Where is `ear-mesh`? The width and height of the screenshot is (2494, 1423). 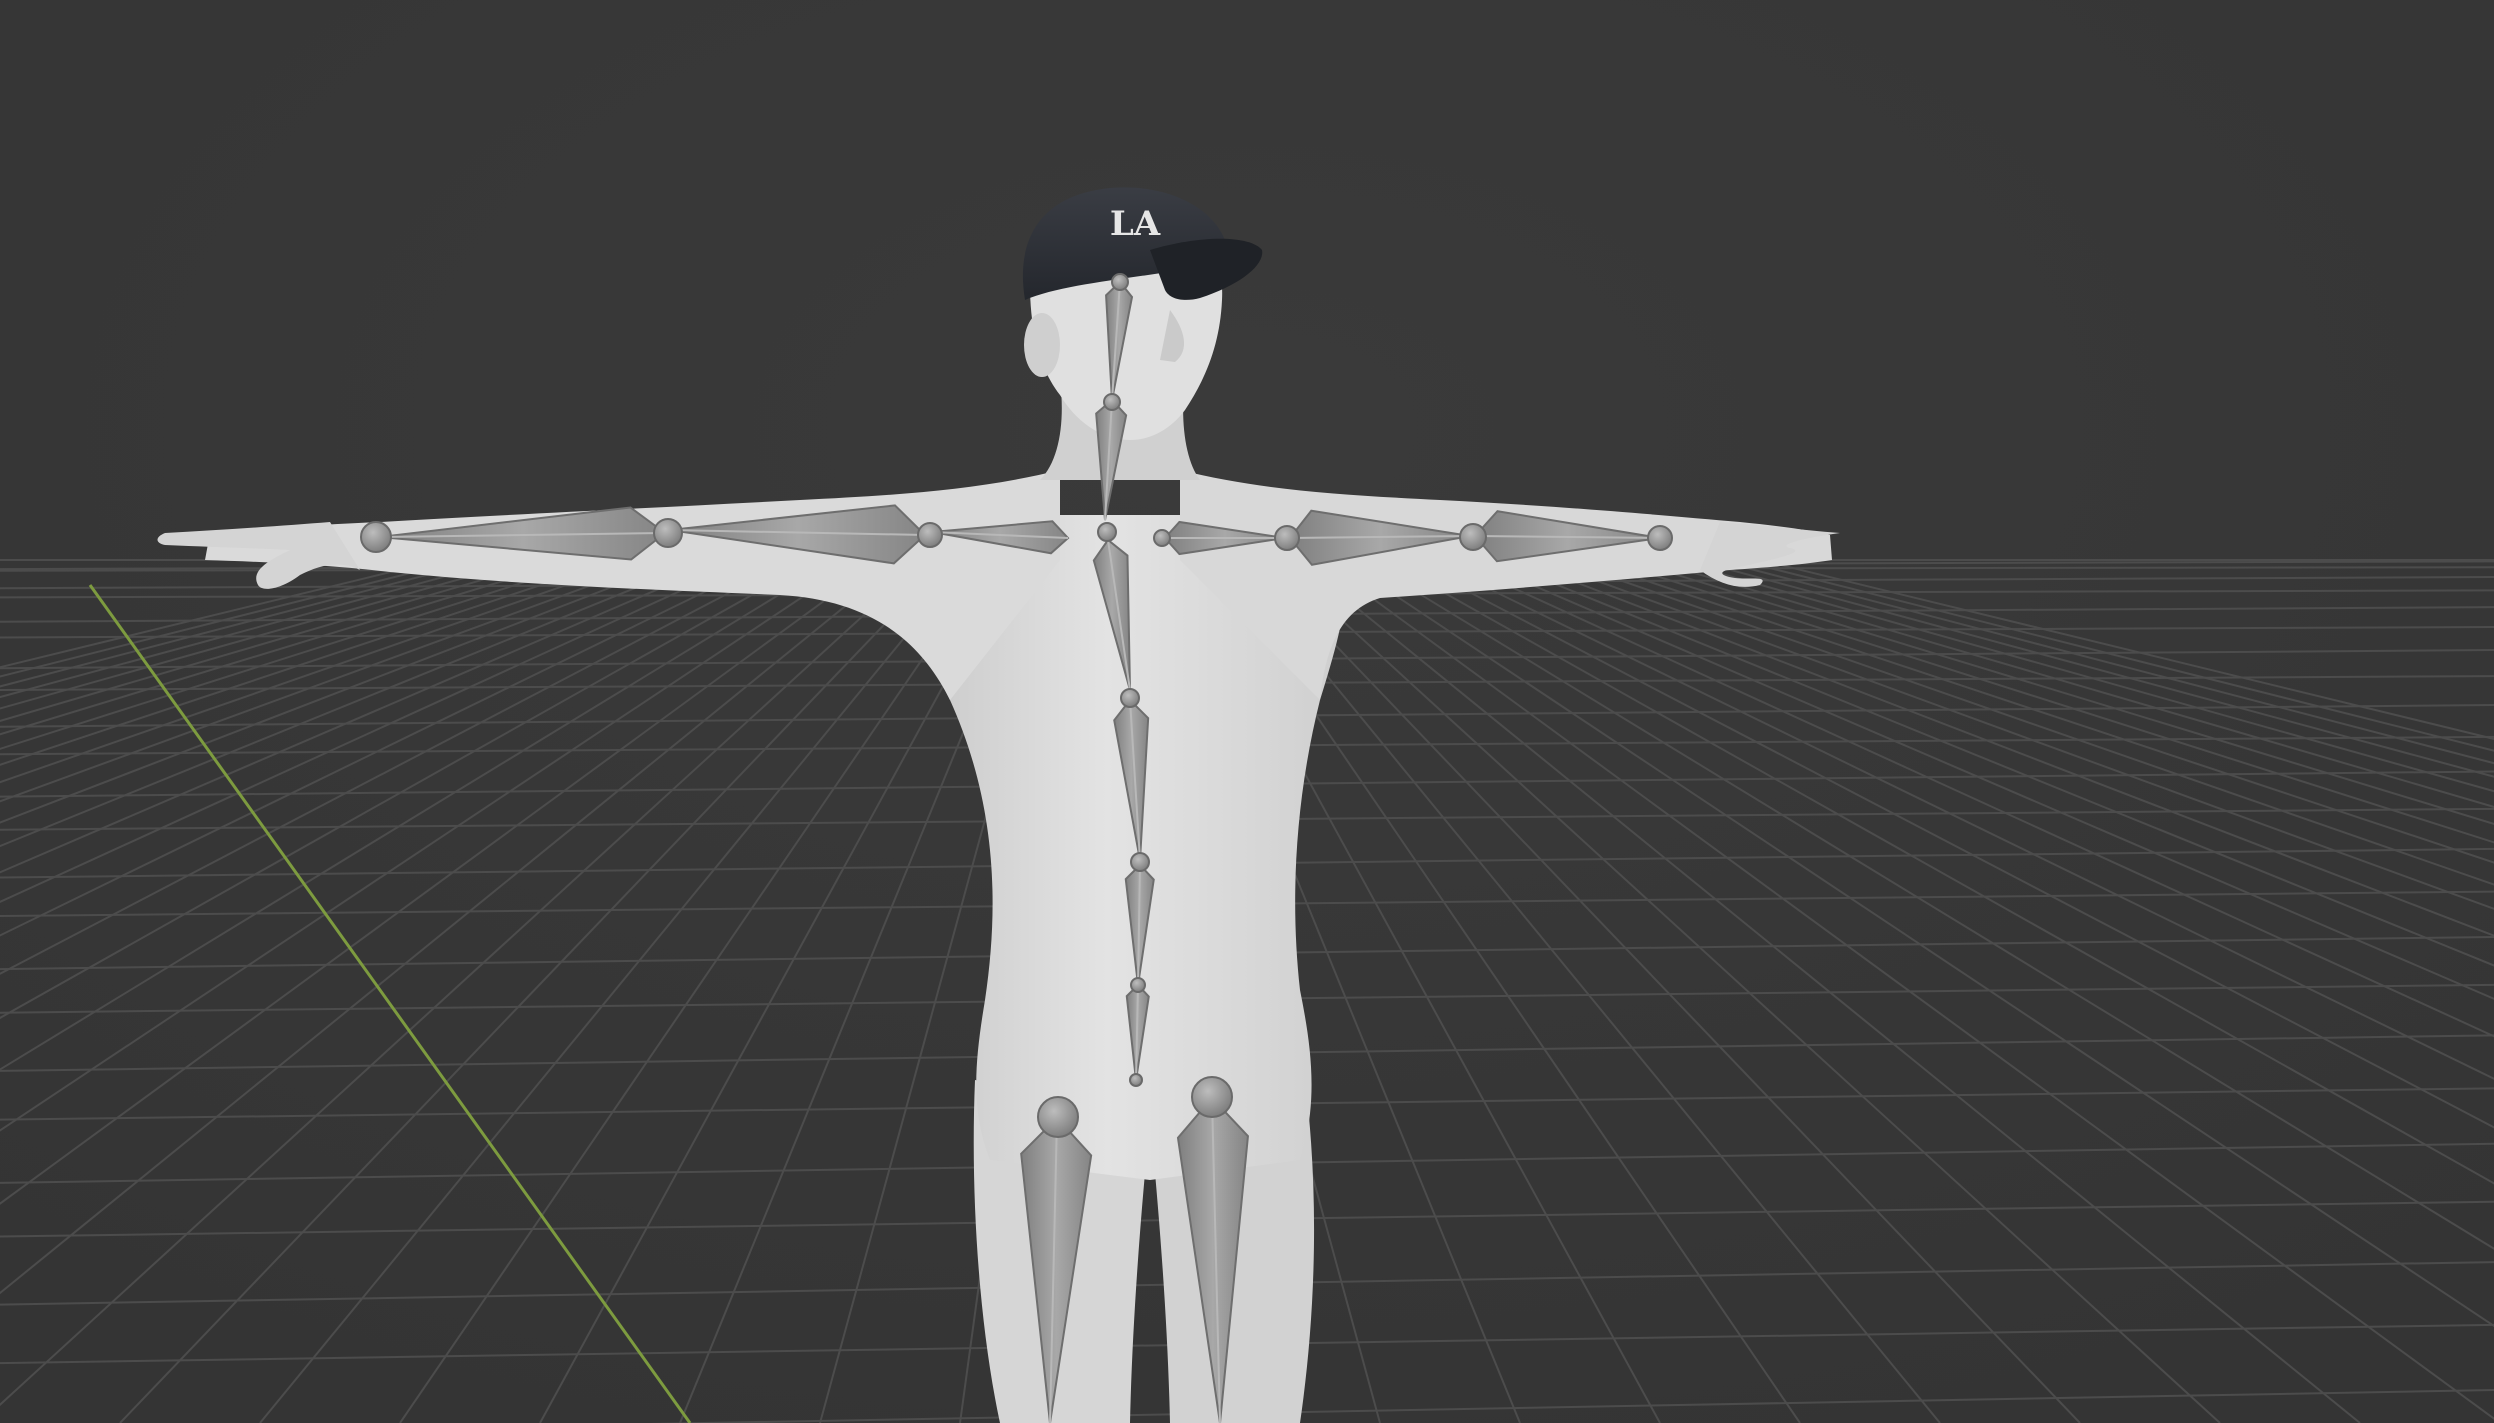
ear-mesh is located at coordinates (1042, 345).